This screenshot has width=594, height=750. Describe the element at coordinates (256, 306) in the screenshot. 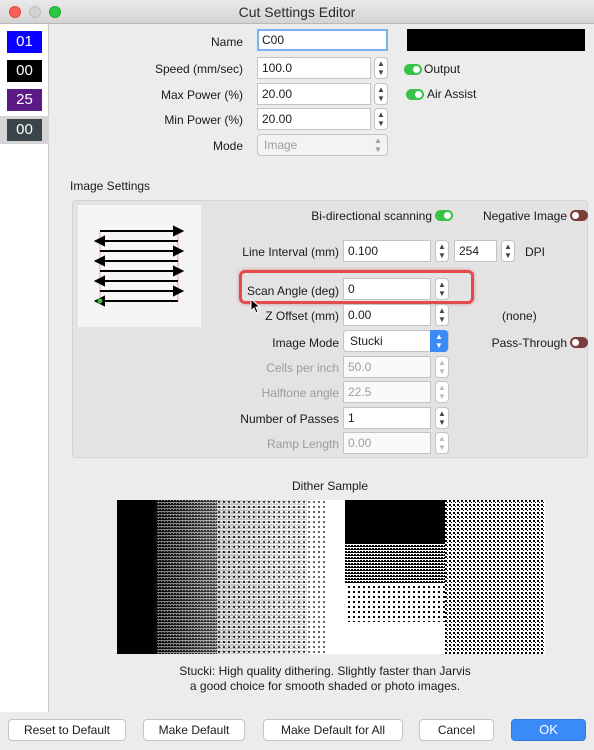

I see `mouse-cursor-icon` at that location.